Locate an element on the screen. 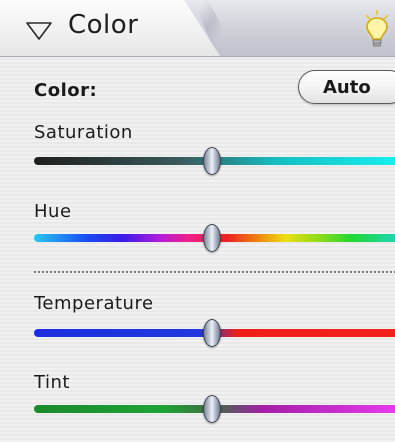 The height and width of the screenshot is (442, 395). section-divider is located at coordinates (214, 272).